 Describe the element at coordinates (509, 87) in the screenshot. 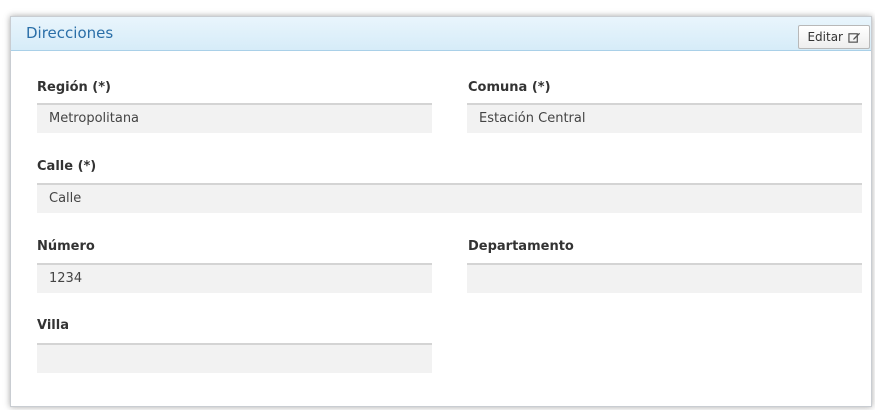

I see `comuna-label: Comuna (*)` at that location.